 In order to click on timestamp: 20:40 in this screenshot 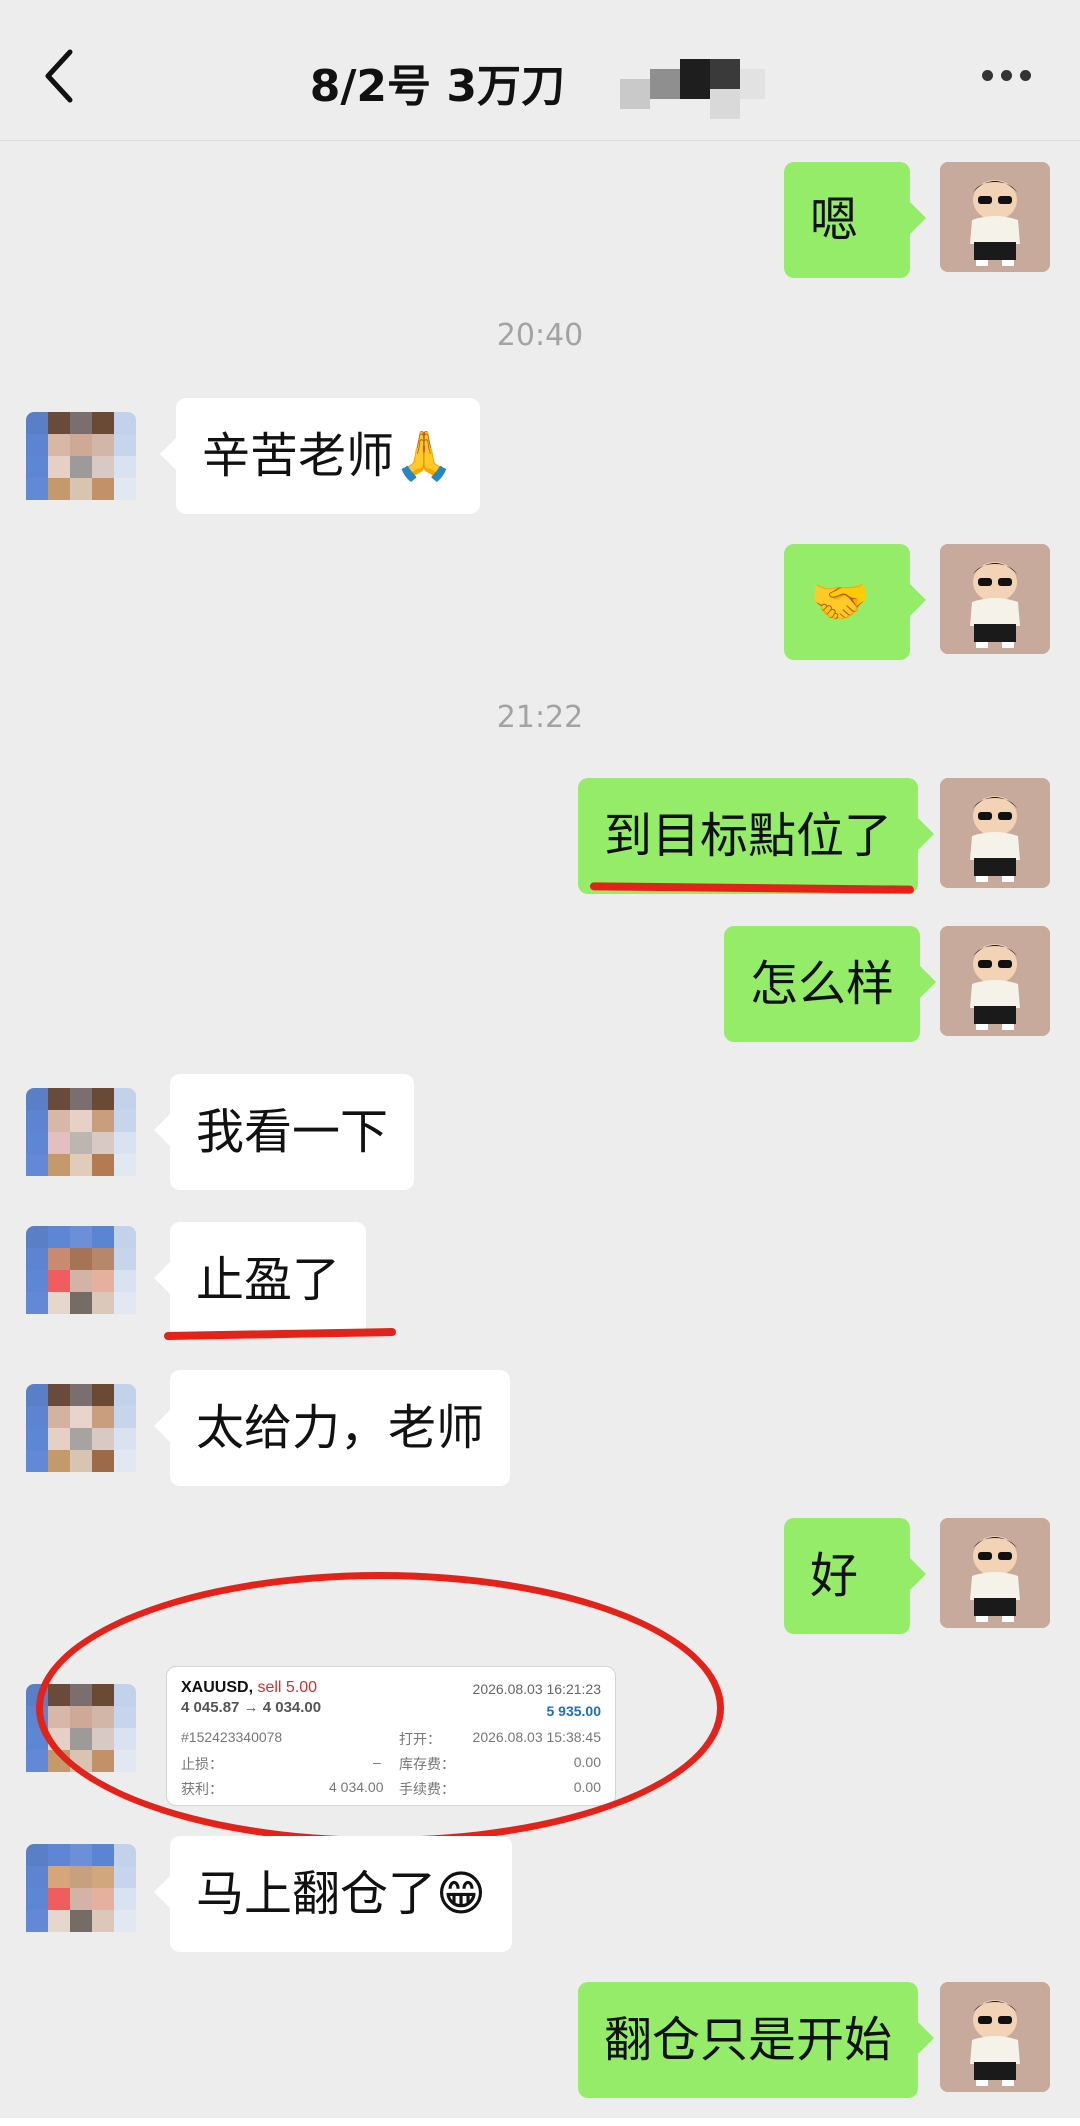, I will do `click(540, 335)`.